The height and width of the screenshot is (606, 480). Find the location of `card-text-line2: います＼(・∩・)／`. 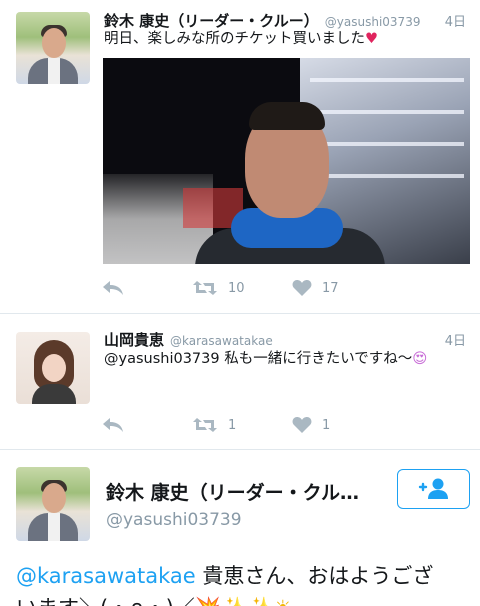

card-text-line2: います＼(・∩・)／ is located at coordinates (105, 601).